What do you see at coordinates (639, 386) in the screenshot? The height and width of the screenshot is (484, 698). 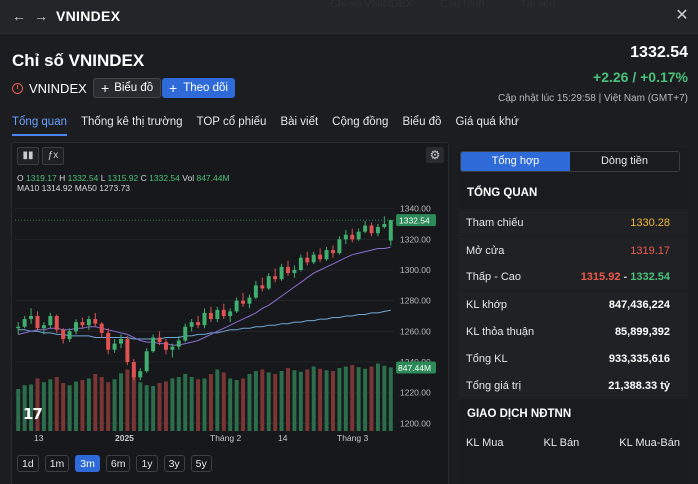 I see `row-value: 21,388.33 tỷ` at bounding box center [639, 386].